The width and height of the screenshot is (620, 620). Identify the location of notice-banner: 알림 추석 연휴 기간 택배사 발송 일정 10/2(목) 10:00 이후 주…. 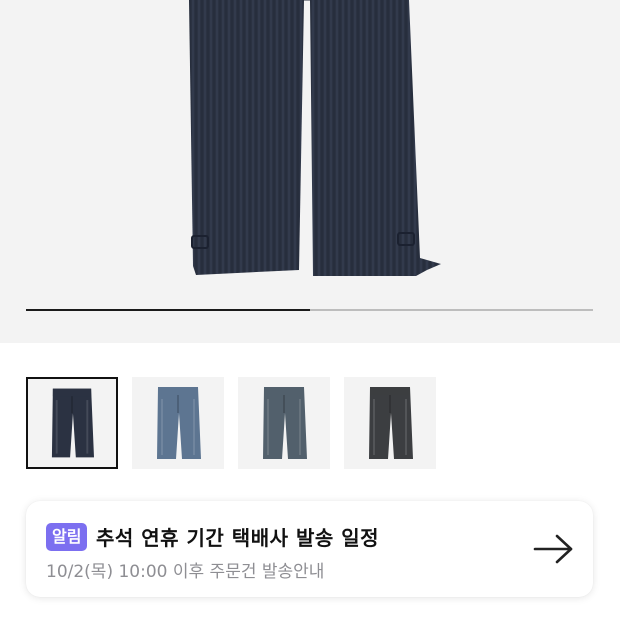
(309, 549).